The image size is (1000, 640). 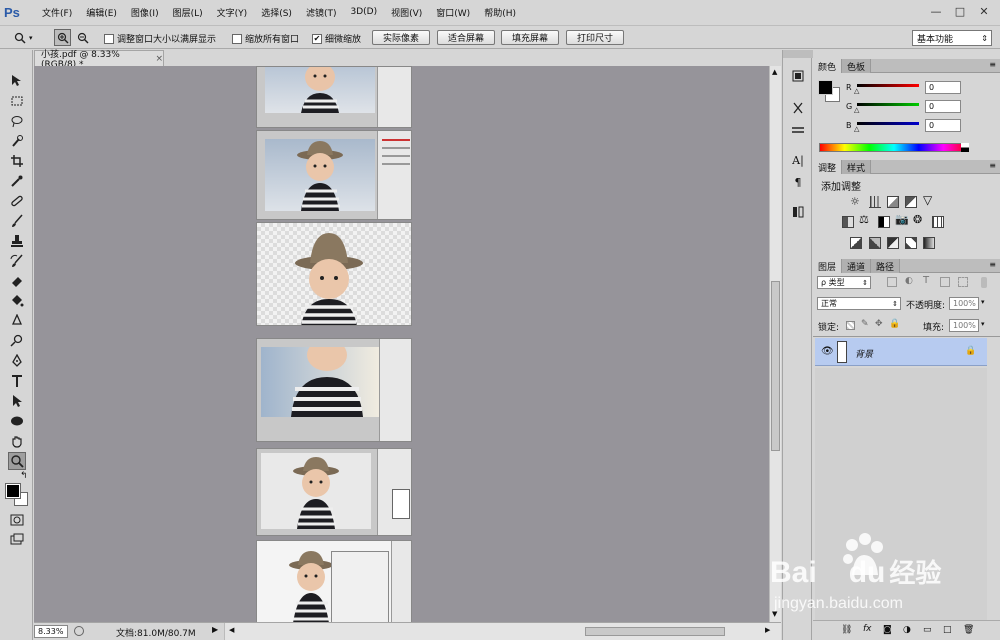 I want to click on lasso-tool, so click(x=17, y=121).